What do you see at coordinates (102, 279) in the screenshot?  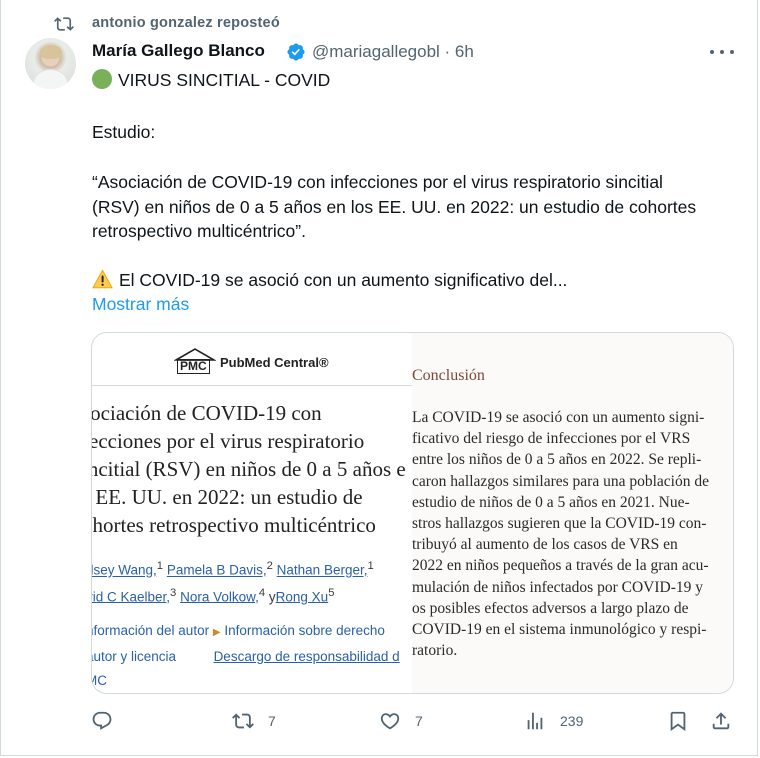 I see `warning-icon` at bounding box center [102, 279].